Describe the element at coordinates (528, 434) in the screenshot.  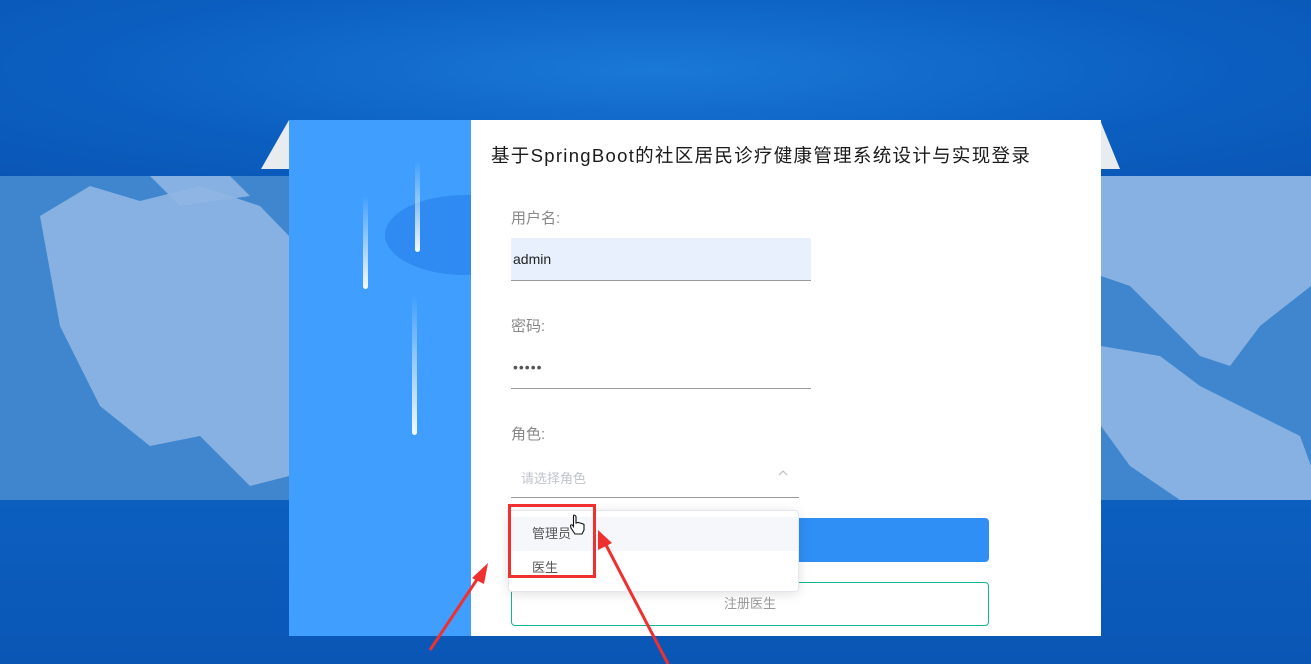
I see `role-label: 角色:` at that location.